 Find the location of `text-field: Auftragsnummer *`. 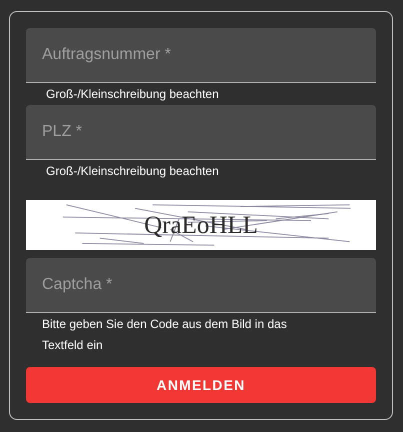

text-field: Auftragsnummer * is located at coordinates (201, 55).